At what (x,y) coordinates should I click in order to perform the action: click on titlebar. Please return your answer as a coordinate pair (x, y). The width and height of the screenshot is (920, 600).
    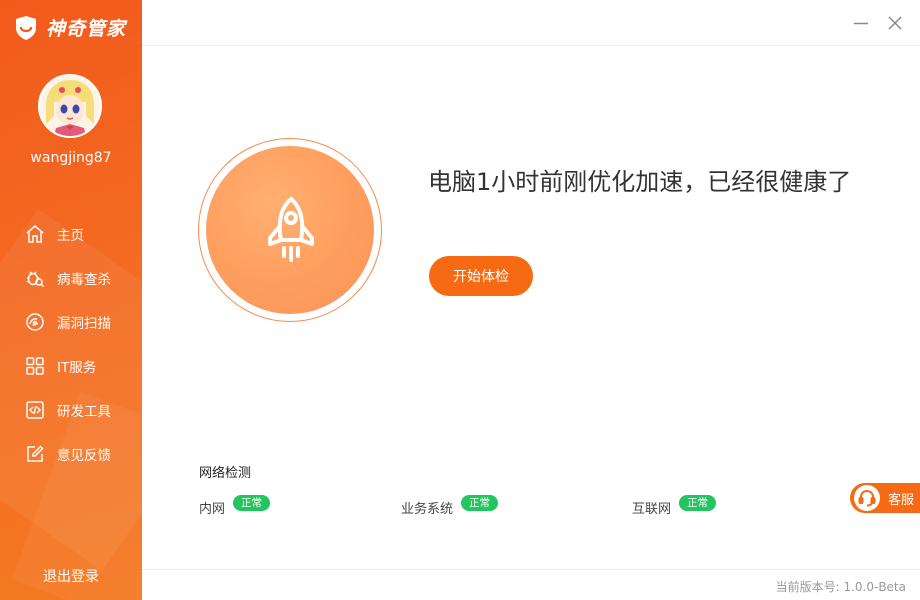
    Looking at the image, I should click on (531, 23).